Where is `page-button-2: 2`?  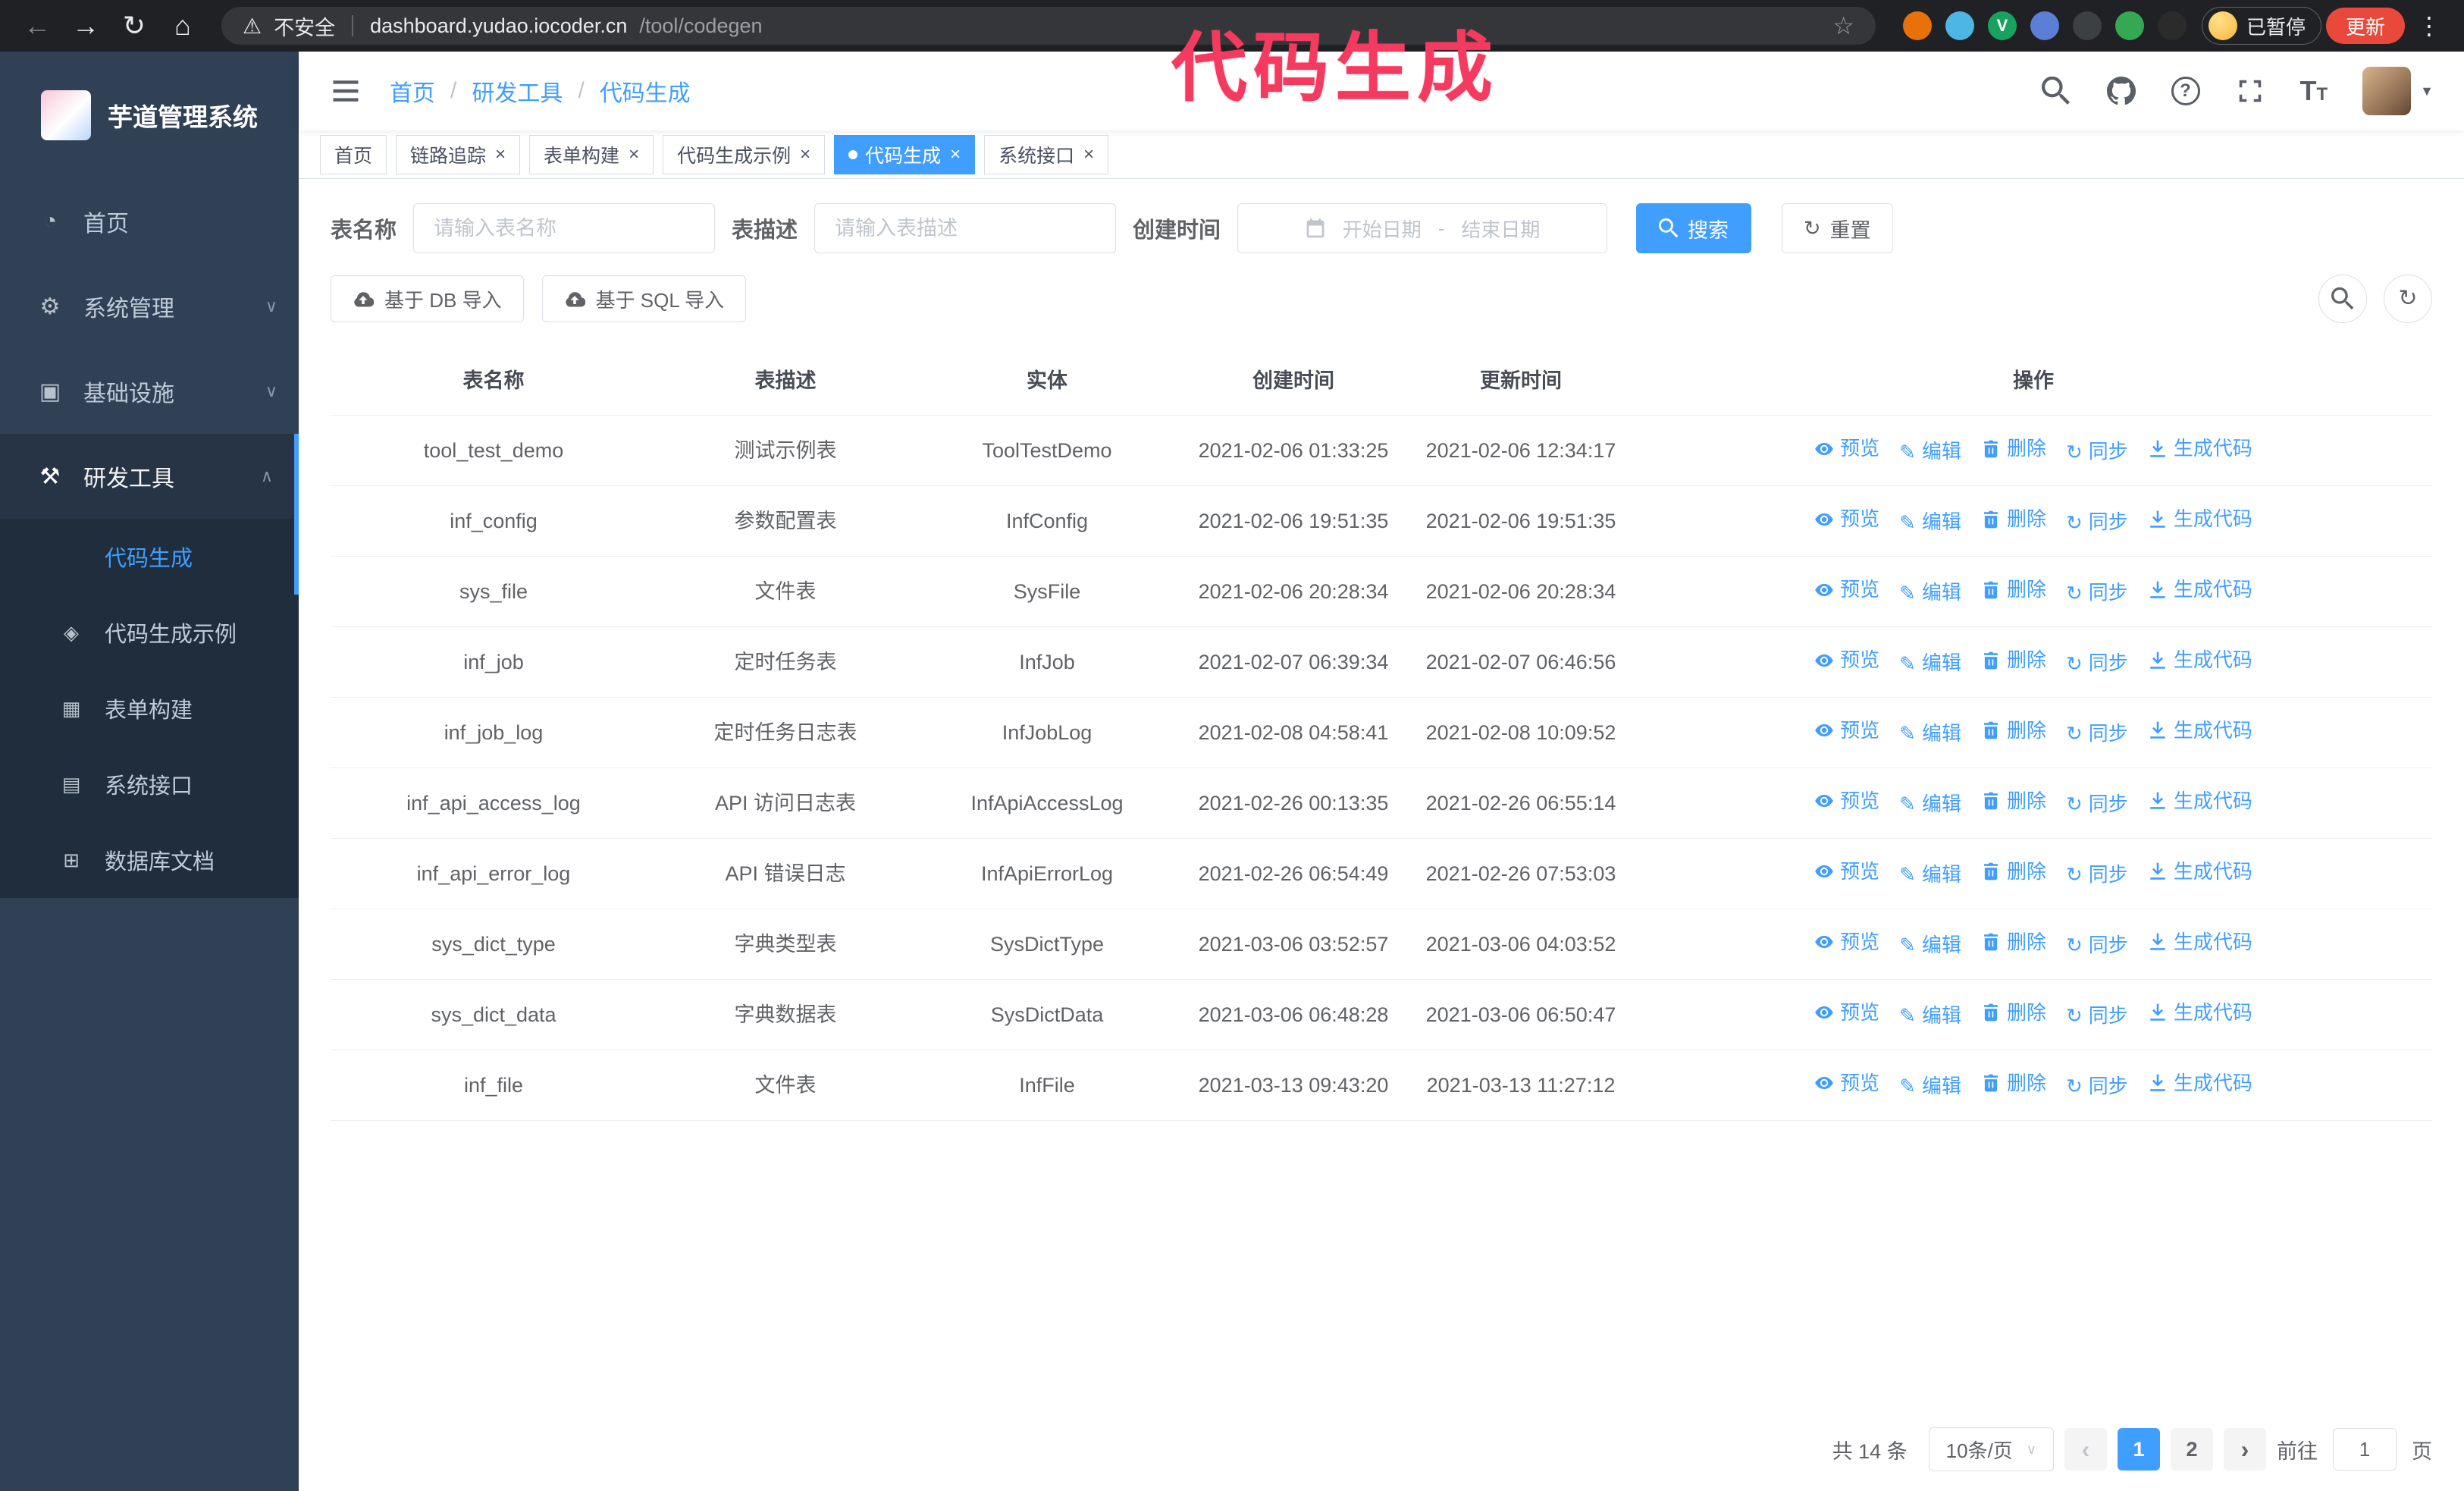
page-button-2: 2 is located at coordinates (2192, 1449).